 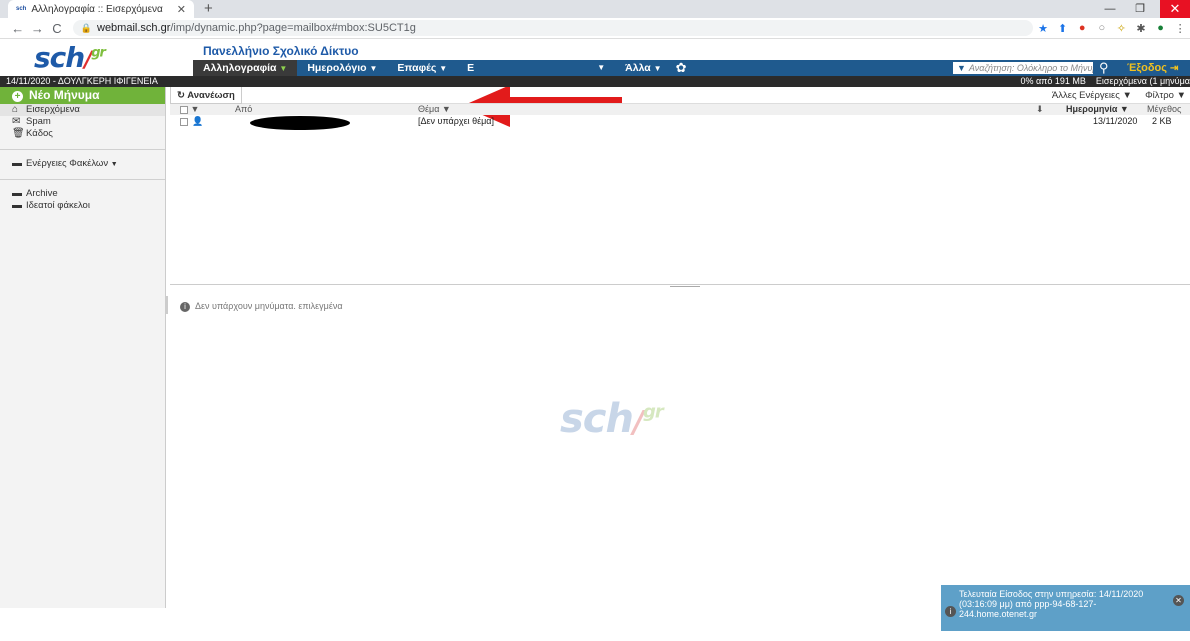 I want to click on profile-avatar-icon: ●, so click(x=1161, y=28).